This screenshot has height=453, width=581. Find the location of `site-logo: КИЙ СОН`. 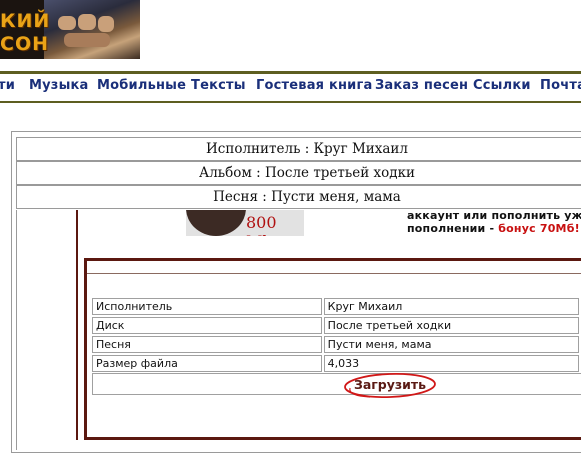

site-logo: КИЙ СОН is located at coordinates (70, 29).